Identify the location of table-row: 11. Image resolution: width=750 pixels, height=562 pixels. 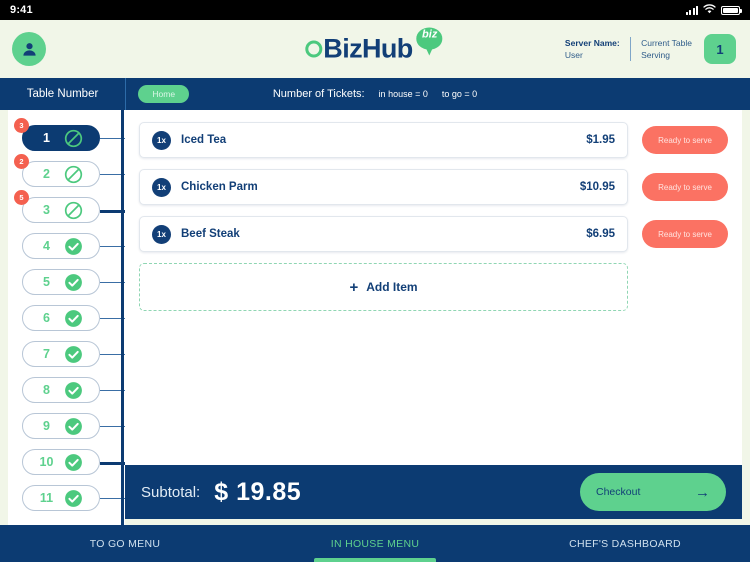
(66, 498).